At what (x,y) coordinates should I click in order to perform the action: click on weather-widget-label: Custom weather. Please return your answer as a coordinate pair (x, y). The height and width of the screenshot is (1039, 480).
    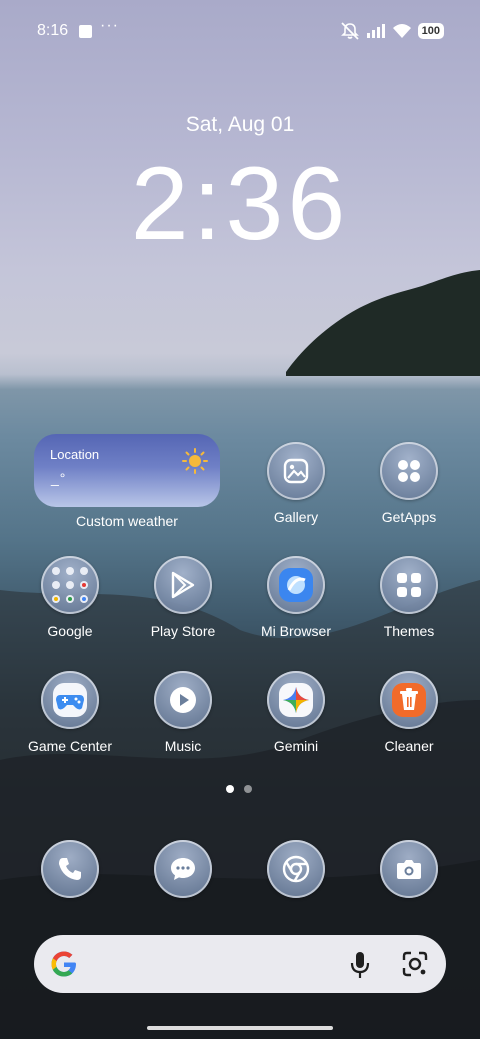
    Looking at the image, I should click on (127, 521).